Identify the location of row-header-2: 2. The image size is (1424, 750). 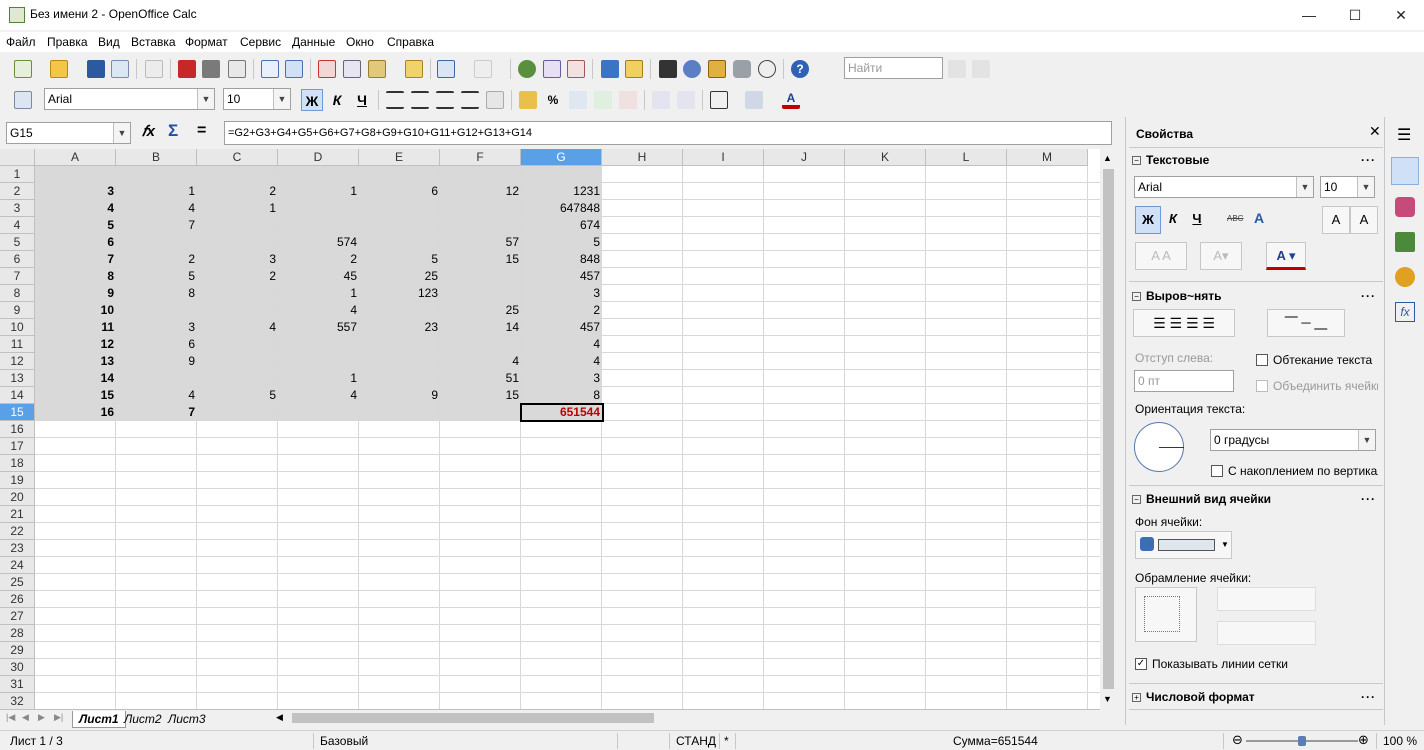
(17, 191).